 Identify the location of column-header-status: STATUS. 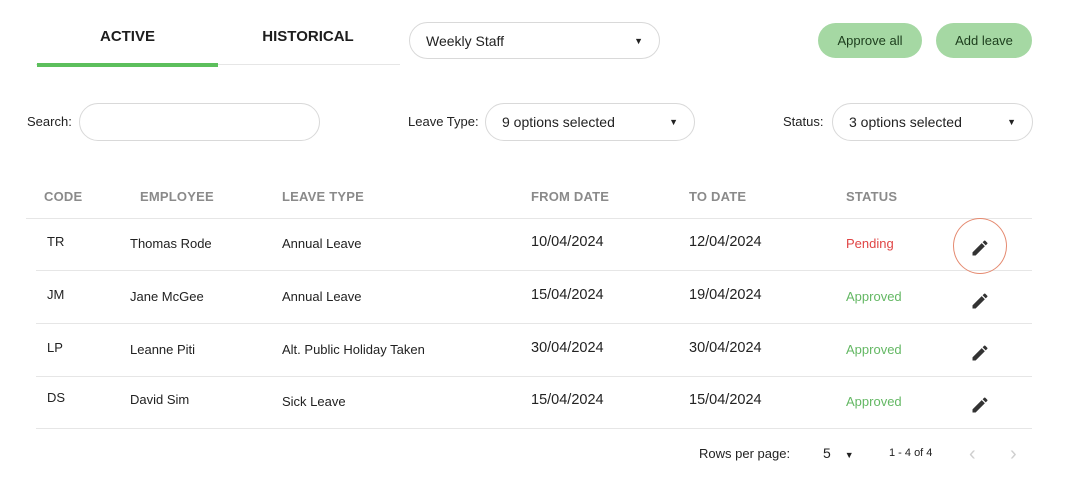
(872, 196).